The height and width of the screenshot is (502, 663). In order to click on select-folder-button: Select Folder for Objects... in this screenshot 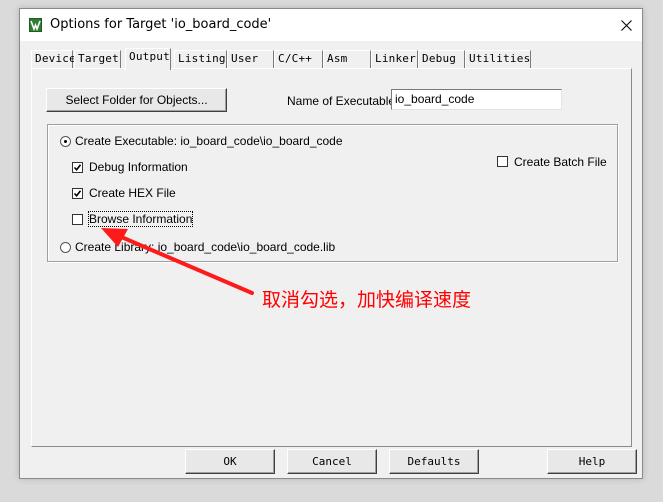, I will do `click(136, 100)`.